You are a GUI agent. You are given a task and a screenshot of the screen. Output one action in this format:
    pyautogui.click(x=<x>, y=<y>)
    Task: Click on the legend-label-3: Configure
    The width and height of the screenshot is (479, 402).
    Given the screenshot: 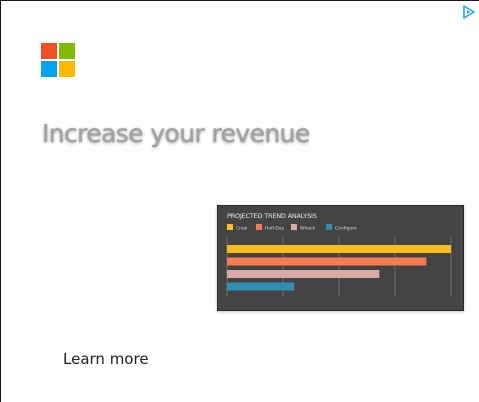 What is the action you would take?
    pyautogui.click(x=346, y=229)
    